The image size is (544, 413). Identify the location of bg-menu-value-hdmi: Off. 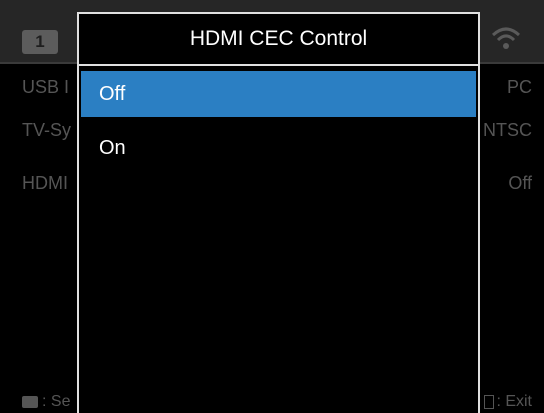
(520, 183).